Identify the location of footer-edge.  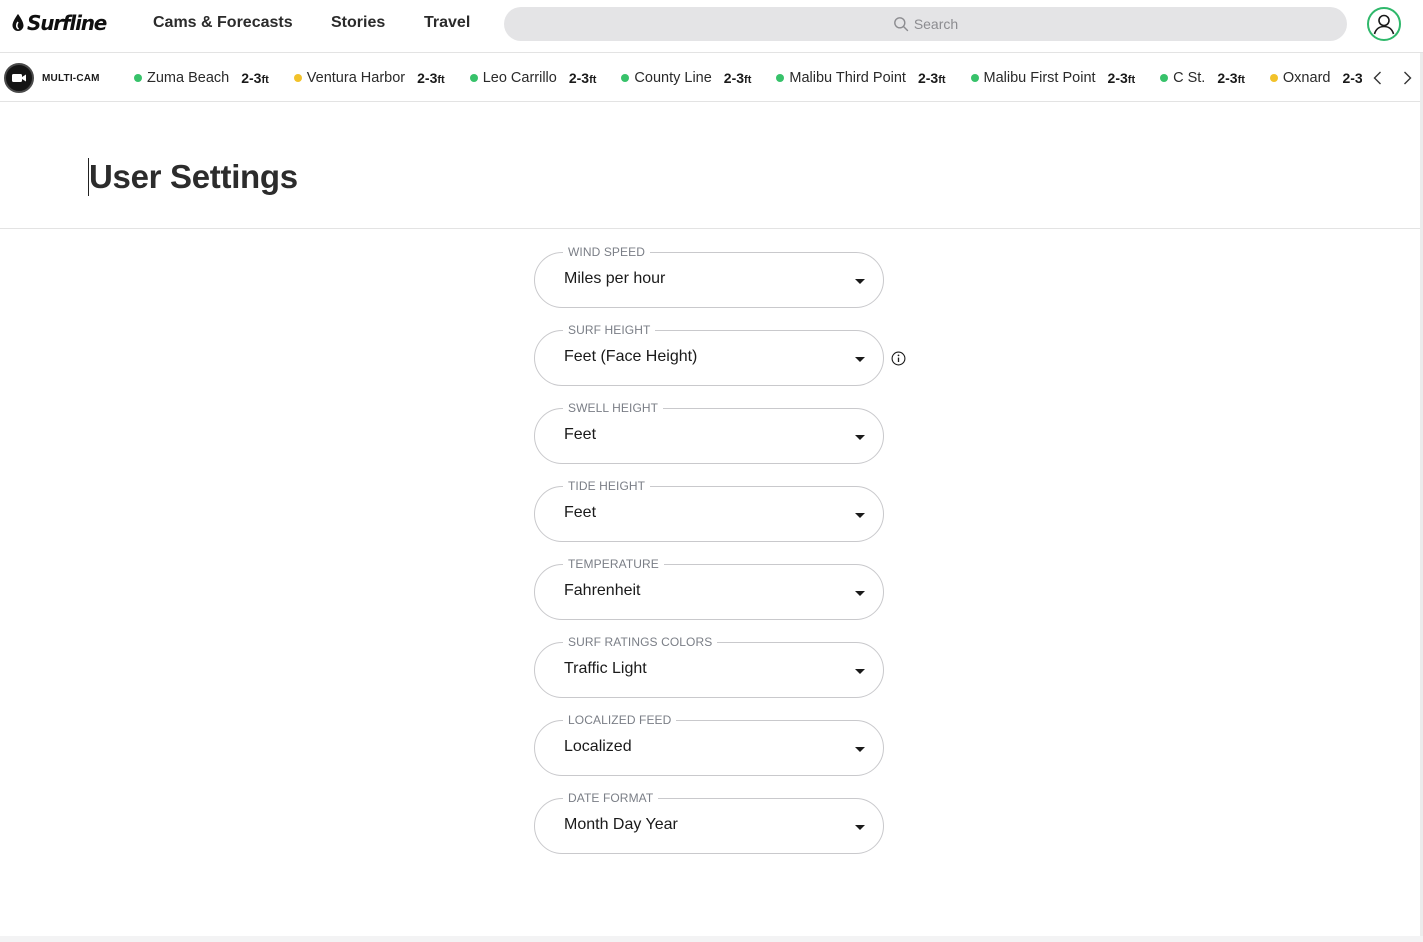
(711, 939).